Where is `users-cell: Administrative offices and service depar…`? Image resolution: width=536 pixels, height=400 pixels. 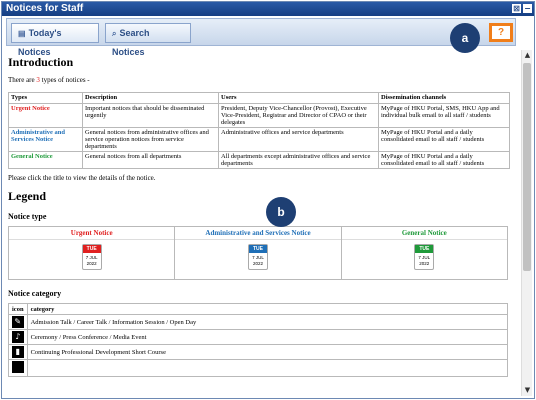 users-cell: Administrative offices and service depar… is located at coordinates (298, 139).